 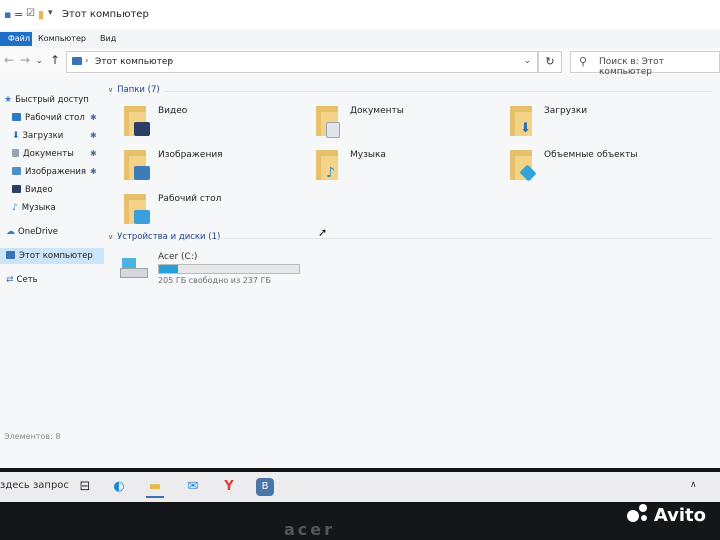 I want to click on folder-label: Изображения, so click(x=190, y=155).